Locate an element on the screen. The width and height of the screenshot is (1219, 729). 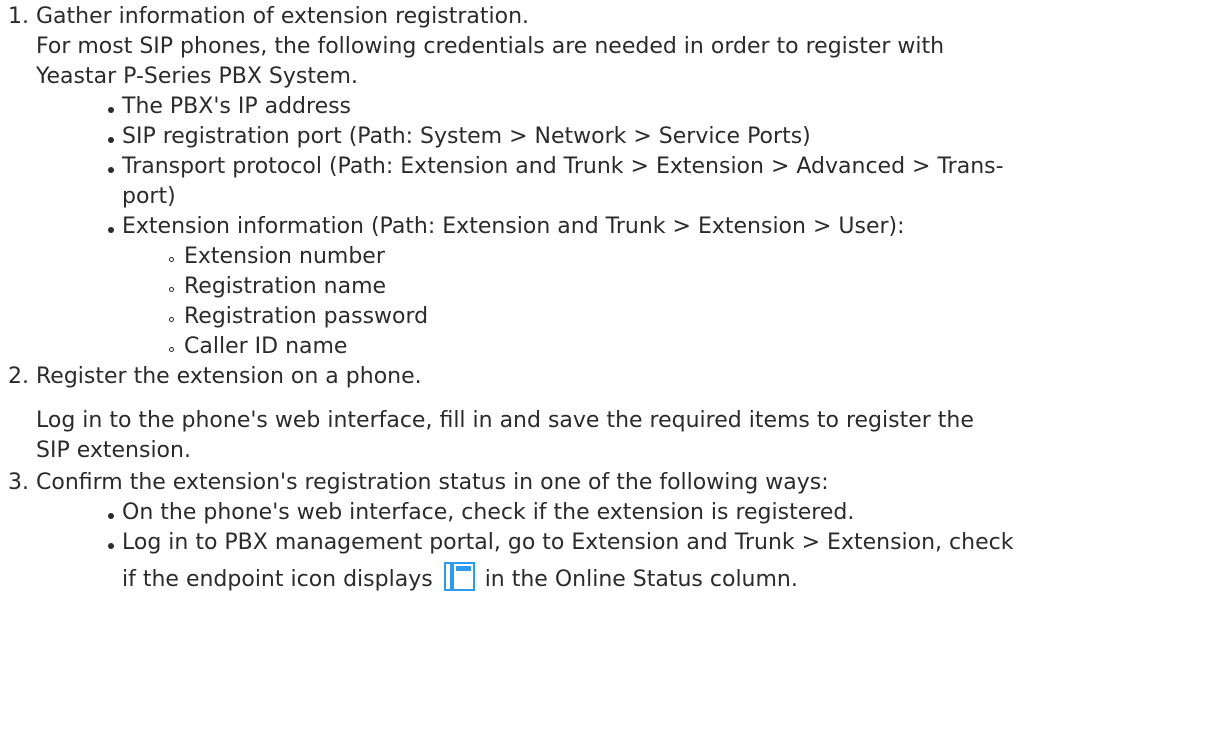
step-2-text-line-2: SIP extension. is located at coordinates (113, 450).